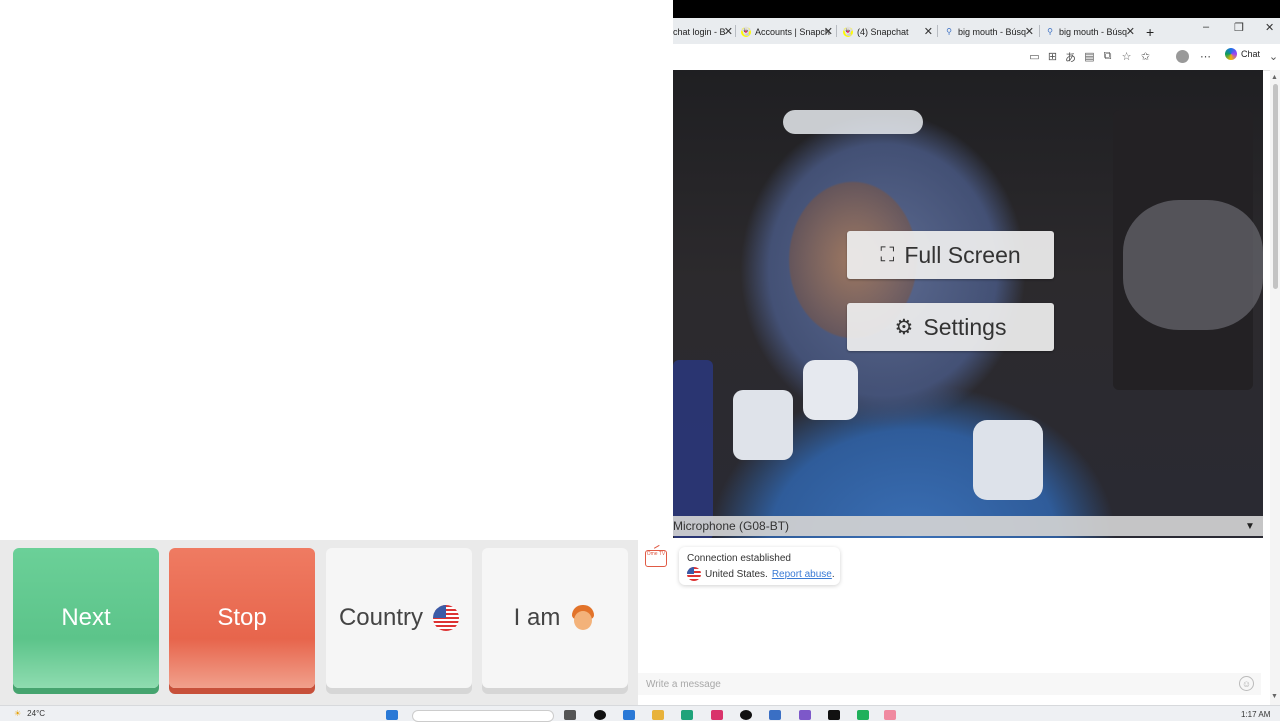  What do you see at coordinates (802, 574) in the screenshot?
I see `report-abuse-link: Report abuse` at bounding box center [802, 574].